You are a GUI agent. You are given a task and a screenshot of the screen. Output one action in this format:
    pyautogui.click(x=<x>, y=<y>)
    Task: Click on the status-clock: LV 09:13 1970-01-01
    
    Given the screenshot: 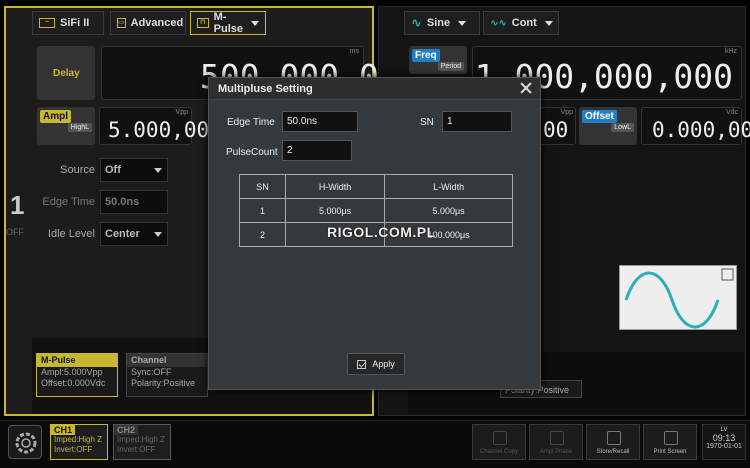 What is the action you would take?
    pyautogui.click(x=724, y=442)
    